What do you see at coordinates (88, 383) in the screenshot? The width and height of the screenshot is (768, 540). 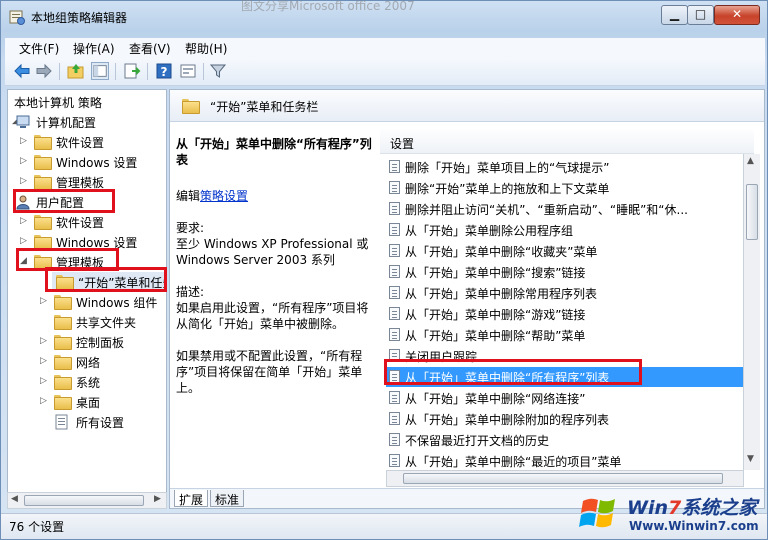 I see `tree-label: 系统` at bounding box center [88, 383].